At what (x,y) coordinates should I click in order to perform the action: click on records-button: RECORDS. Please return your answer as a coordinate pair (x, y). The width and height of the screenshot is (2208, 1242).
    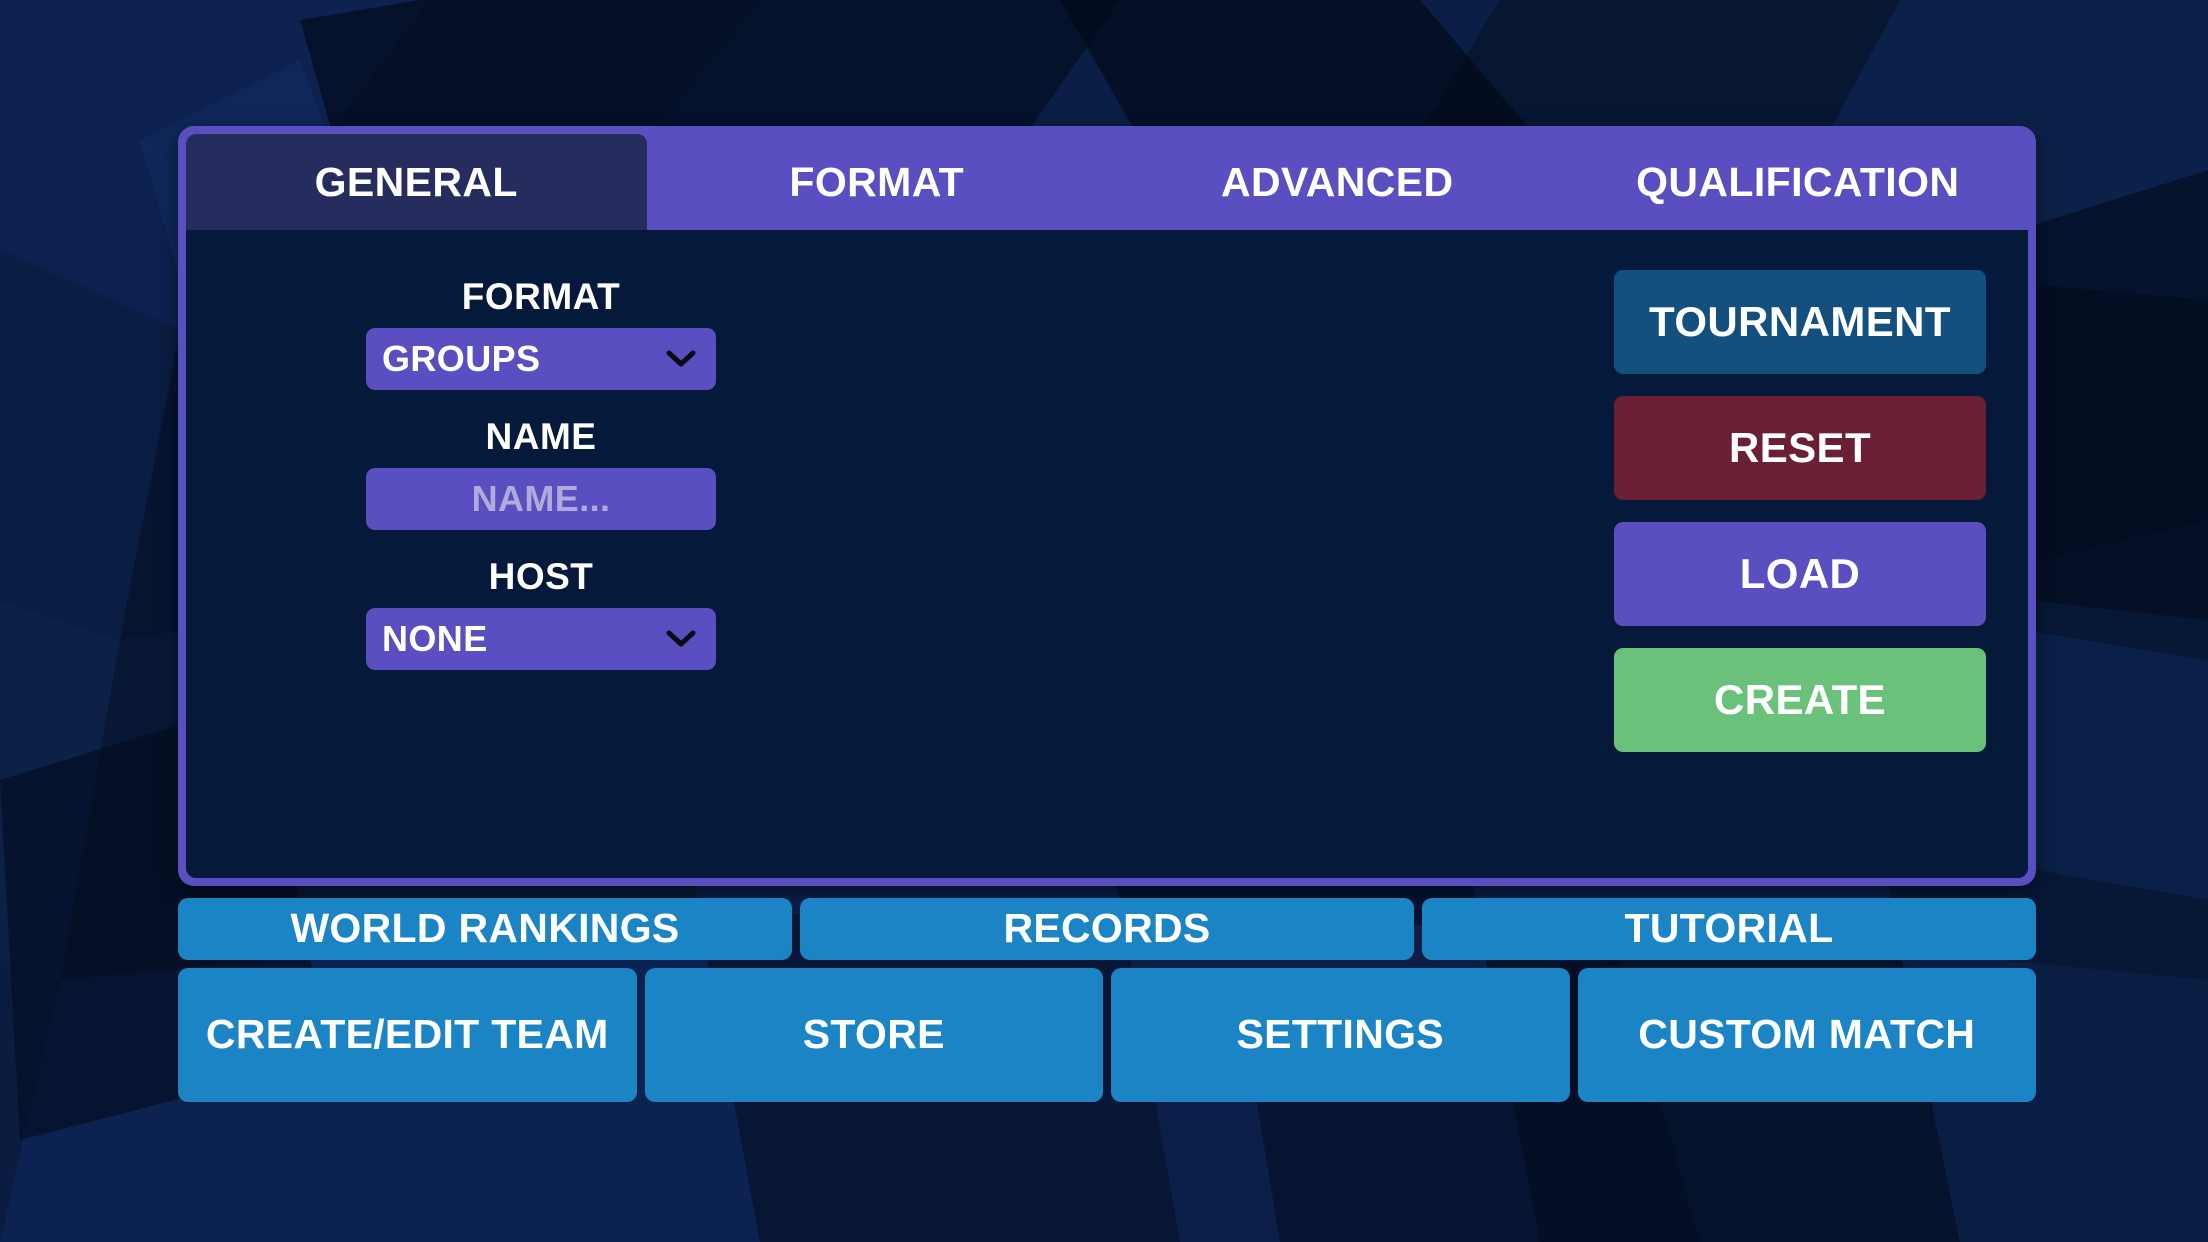
    Looking at the image, I should click on (1107, 929).